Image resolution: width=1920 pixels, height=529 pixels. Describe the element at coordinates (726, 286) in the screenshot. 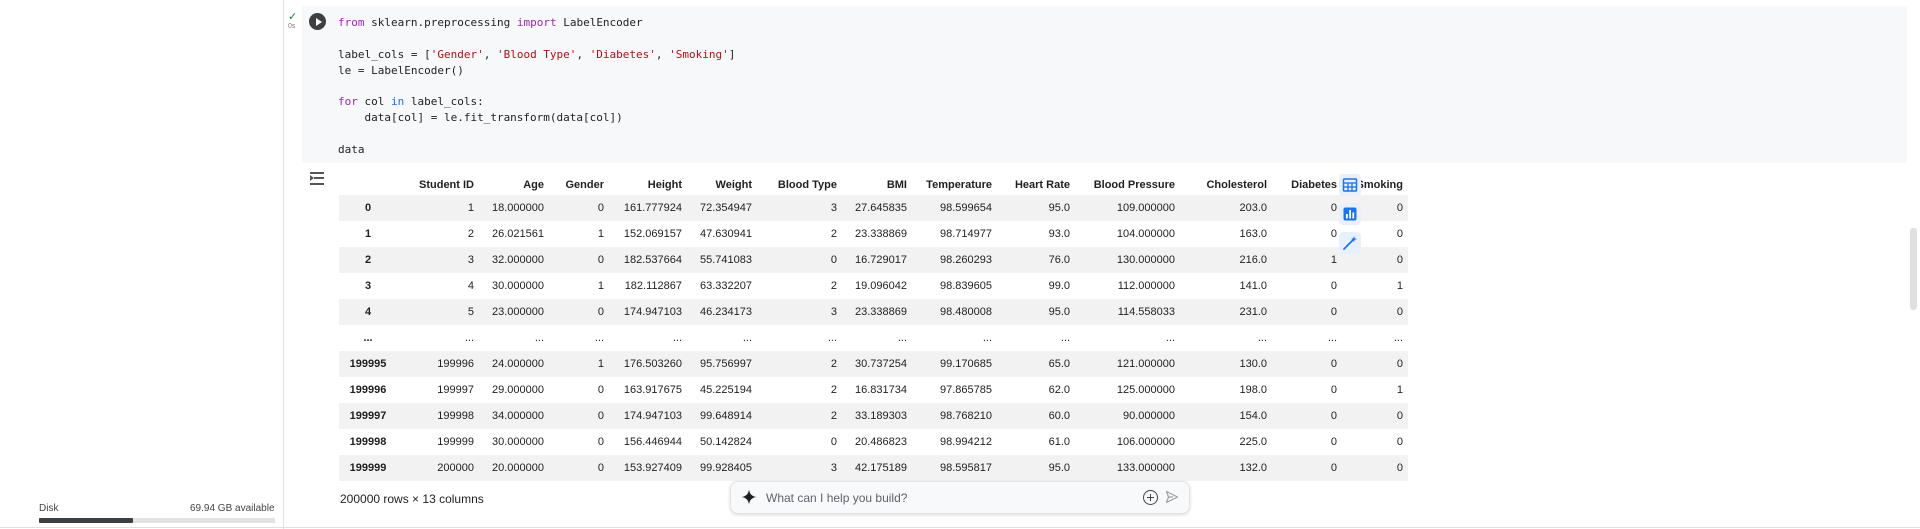

I see `table-cell: 63.332207` at that location.